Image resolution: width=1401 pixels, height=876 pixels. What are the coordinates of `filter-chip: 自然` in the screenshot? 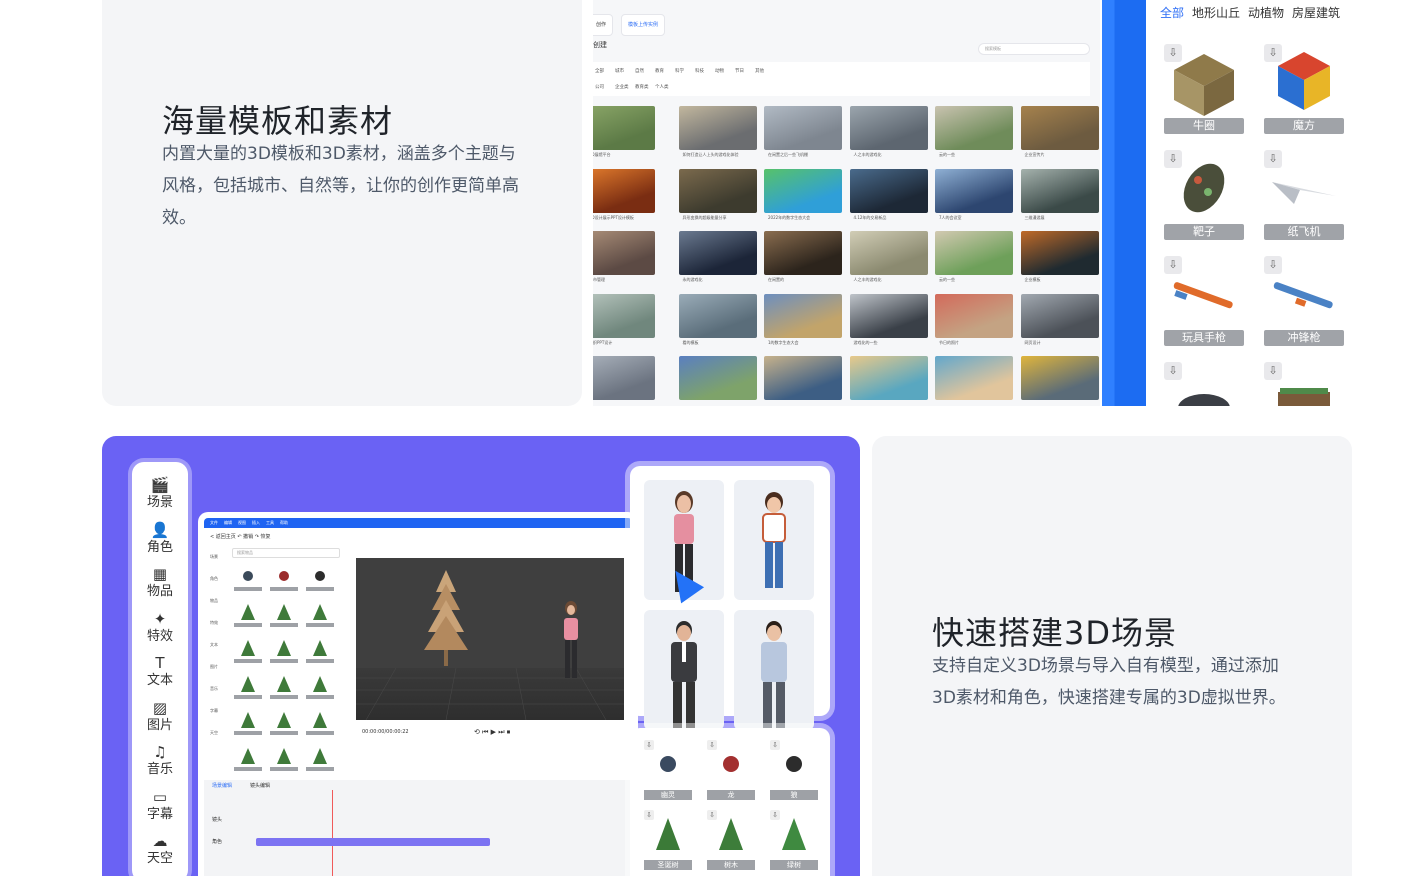 It's located at (639, 71).